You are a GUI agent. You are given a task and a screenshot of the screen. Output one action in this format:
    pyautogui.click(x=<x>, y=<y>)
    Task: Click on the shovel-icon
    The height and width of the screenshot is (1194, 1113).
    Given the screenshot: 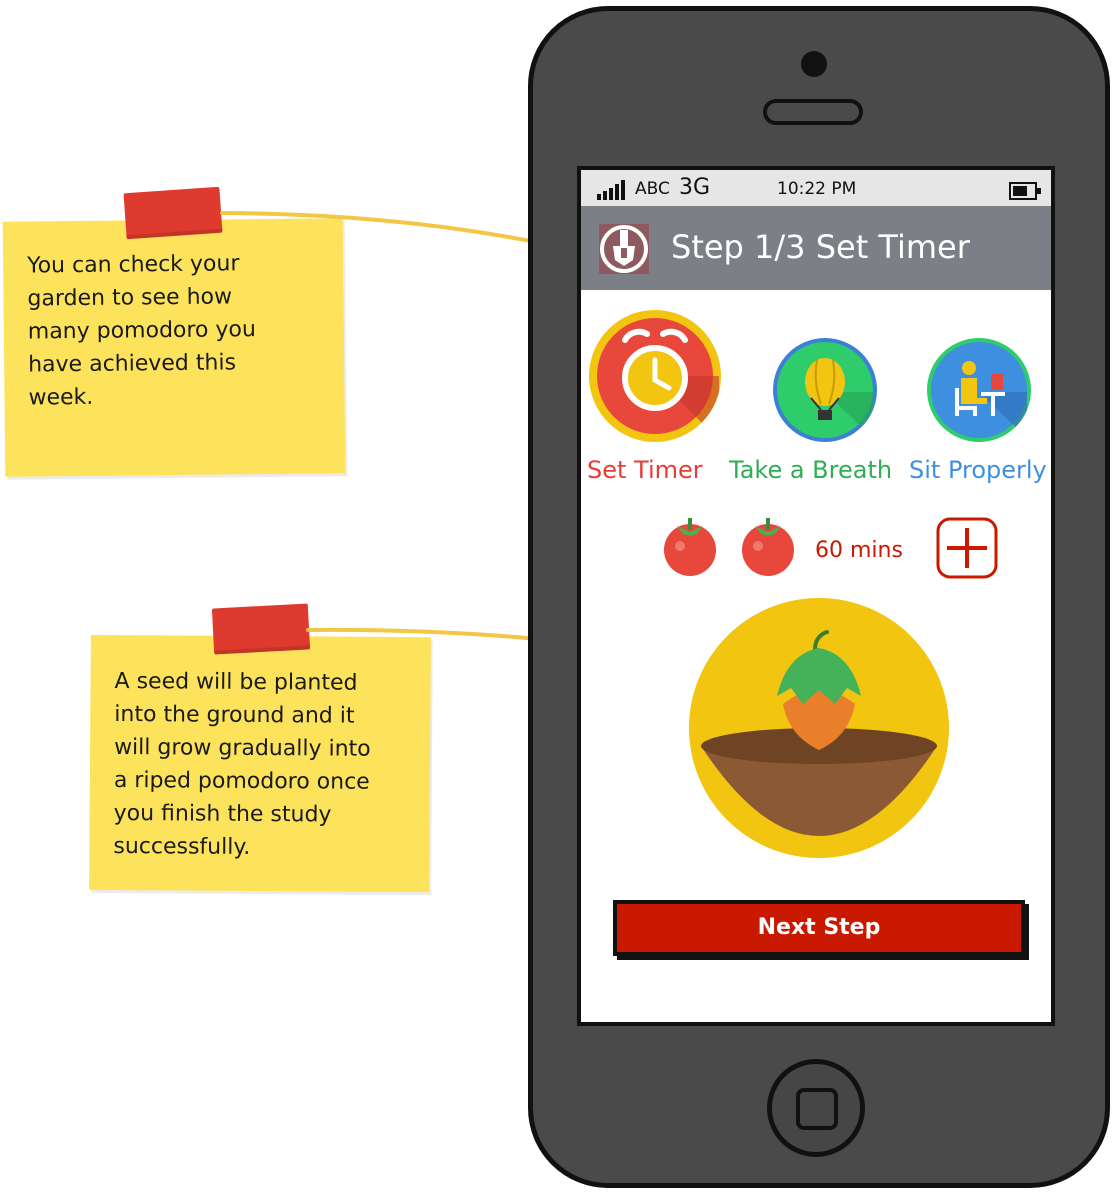 What is the action you would take?
    pyautogui.click(x=624, y=249)
    